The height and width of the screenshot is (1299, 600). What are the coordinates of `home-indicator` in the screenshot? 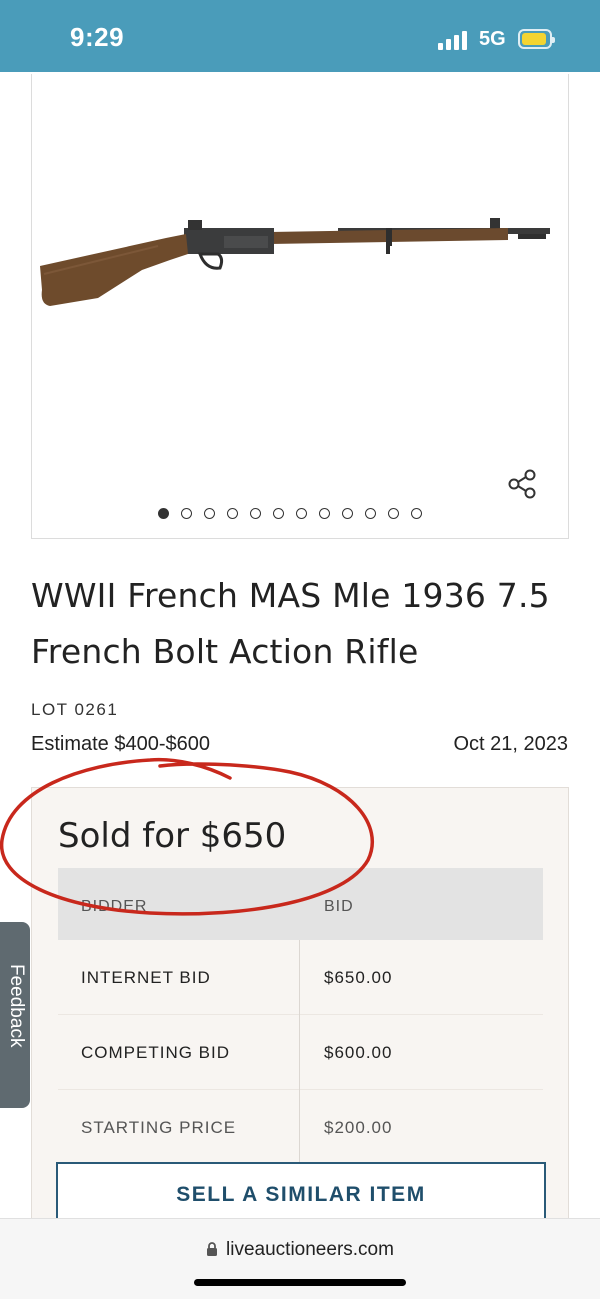 It's located at (300, 1282).